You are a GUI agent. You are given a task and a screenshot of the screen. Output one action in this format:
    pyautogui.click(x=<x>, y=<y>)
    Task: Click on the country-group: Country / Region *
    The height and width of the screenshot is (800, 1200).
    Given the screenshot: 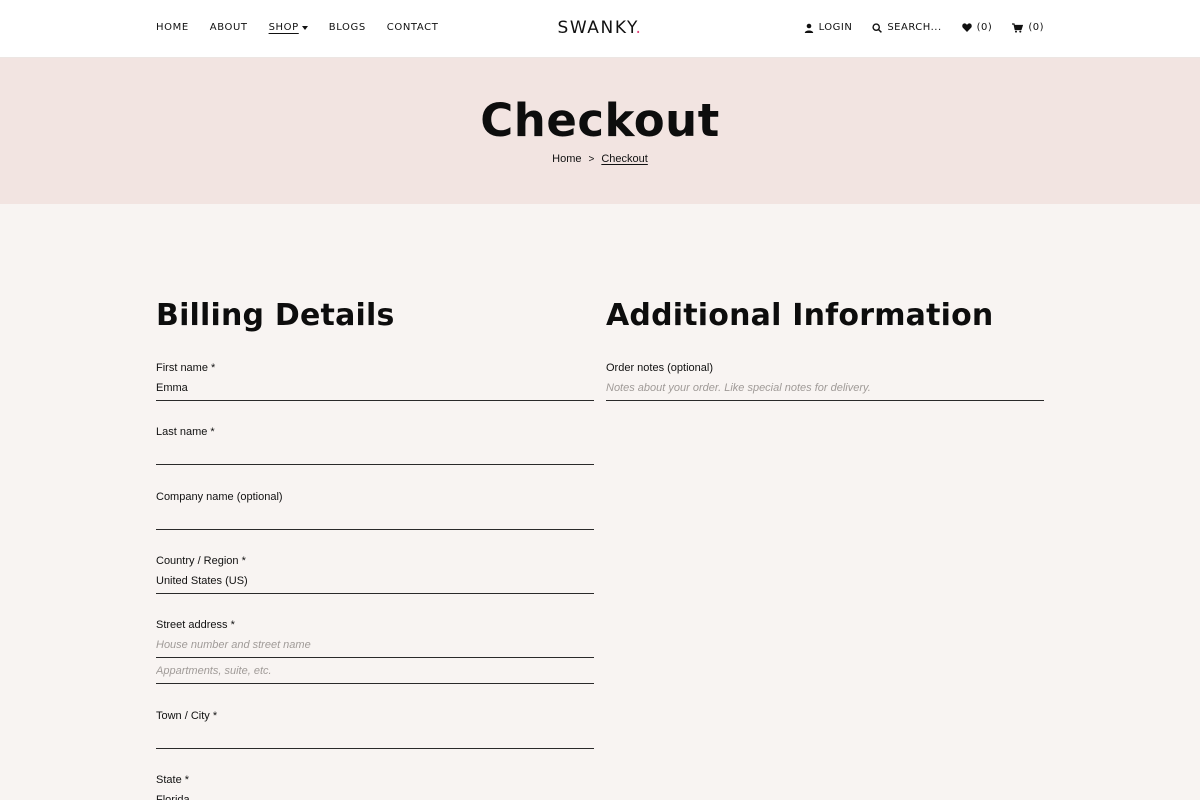 What is the action you would take?
    pyautogui.click(x=375, y=574)
    